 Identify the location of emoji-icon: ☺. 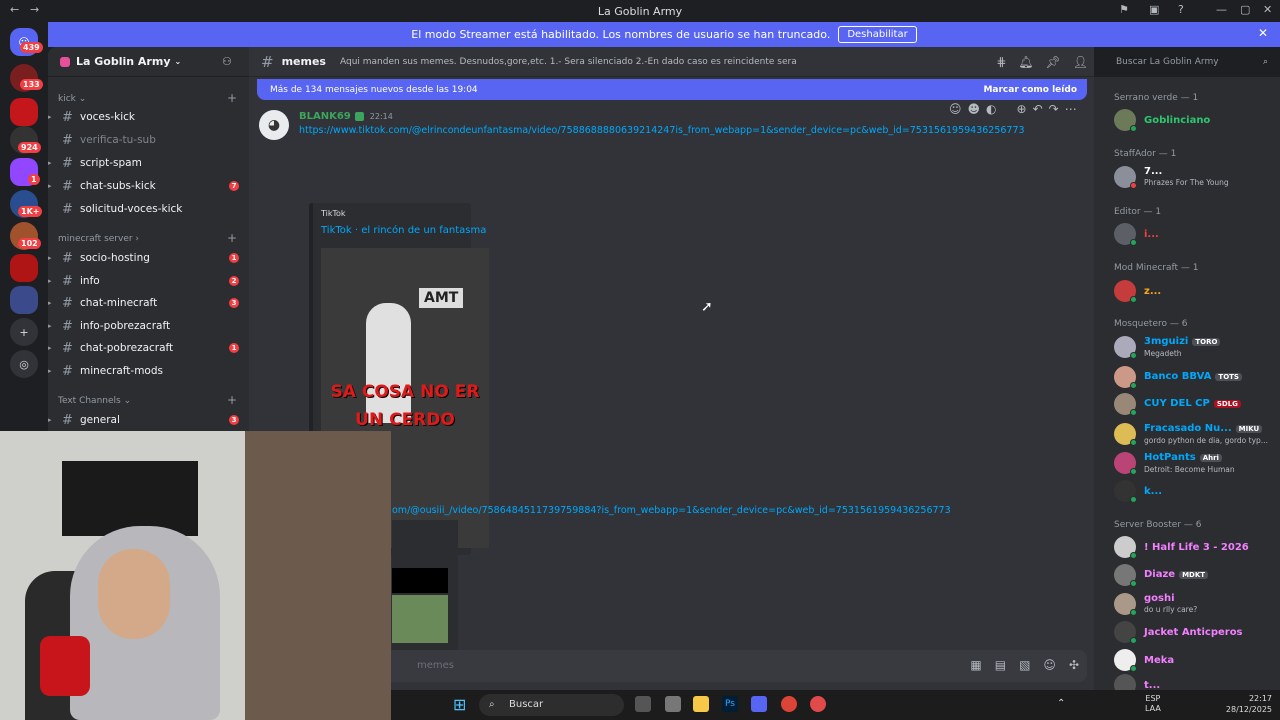
(1049, 665).